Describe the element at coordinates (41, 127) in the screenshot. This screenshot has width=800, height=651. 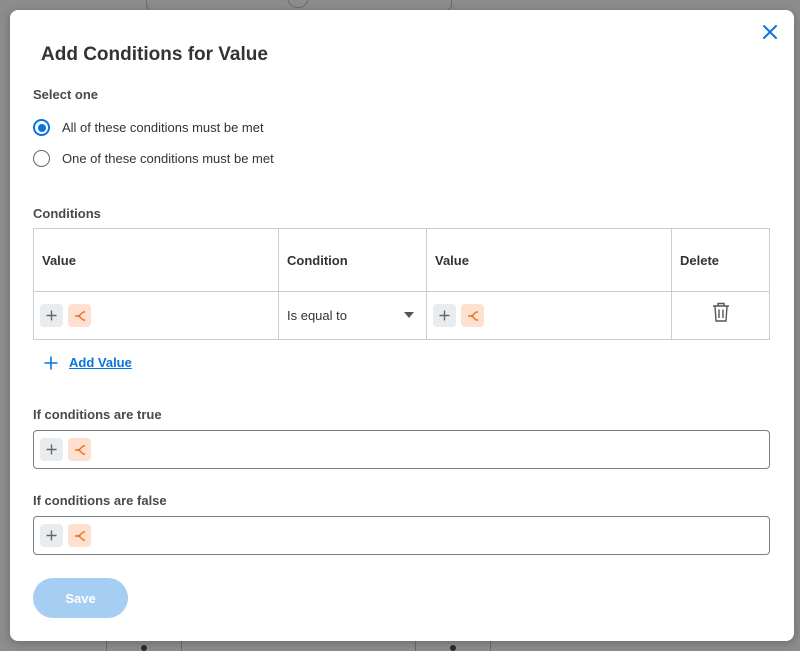
I see `radio-button-checked` at that location.